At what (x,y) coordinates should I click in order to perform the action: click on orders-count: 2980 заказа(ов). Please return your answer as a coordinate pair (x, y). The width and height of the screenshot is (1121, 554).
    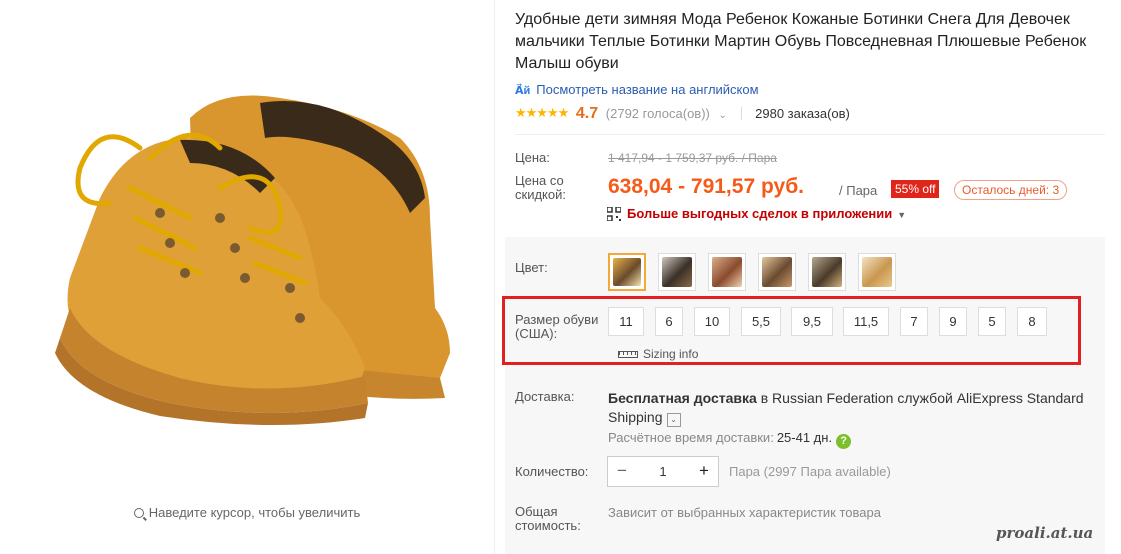
    Looking at the image, I should click on (802, 113).